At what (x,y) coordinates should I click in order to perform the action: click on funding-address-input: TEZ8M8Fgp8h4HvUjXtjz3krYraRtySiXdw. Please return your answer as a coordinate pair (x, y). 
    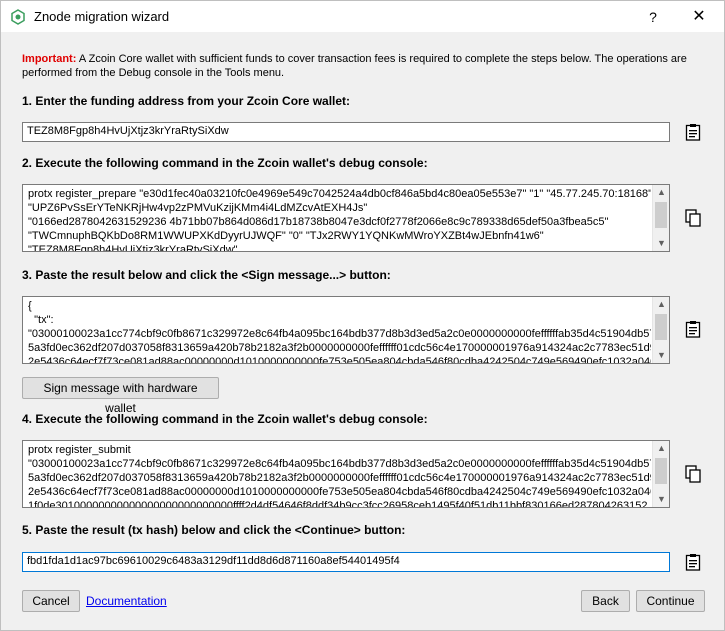
    Looking at the image, I should click on (346, 132).